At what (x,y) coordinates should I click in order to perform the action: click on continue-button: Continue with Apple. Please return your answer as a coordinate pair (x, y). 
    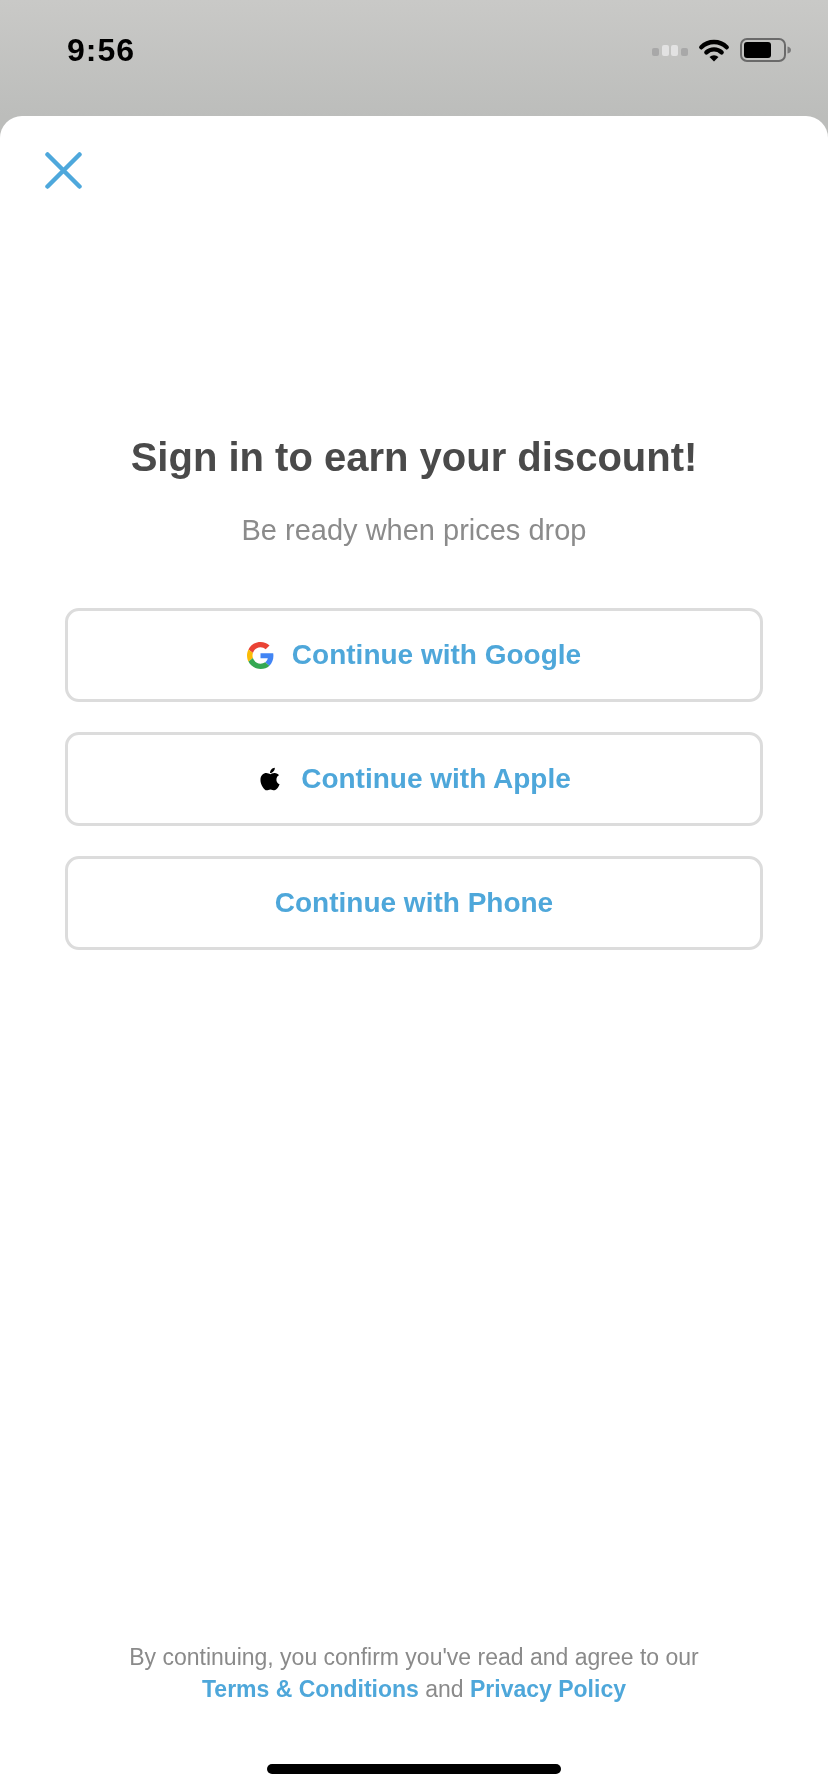
    Looking at the image, I should click on (414, 779).